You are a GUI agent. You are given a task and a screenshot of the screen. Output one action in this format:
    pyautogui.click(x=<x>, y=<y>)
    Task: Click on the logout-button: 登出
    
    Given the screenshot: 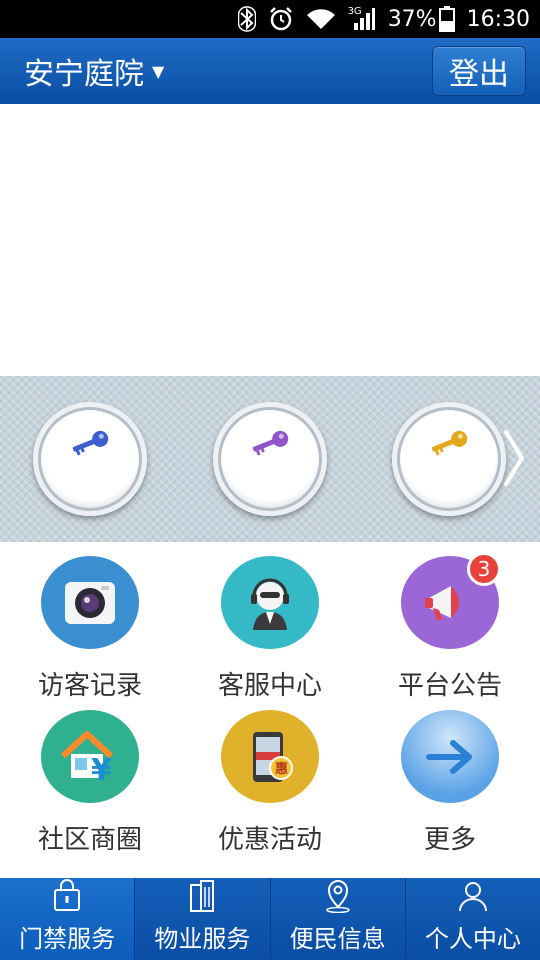 What is the action you would take?
    pyautogui.click(x=479, y=71)
    